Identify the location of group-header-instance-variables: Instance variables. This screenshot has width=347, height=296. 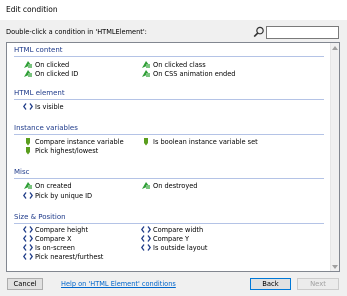
(46, 128).